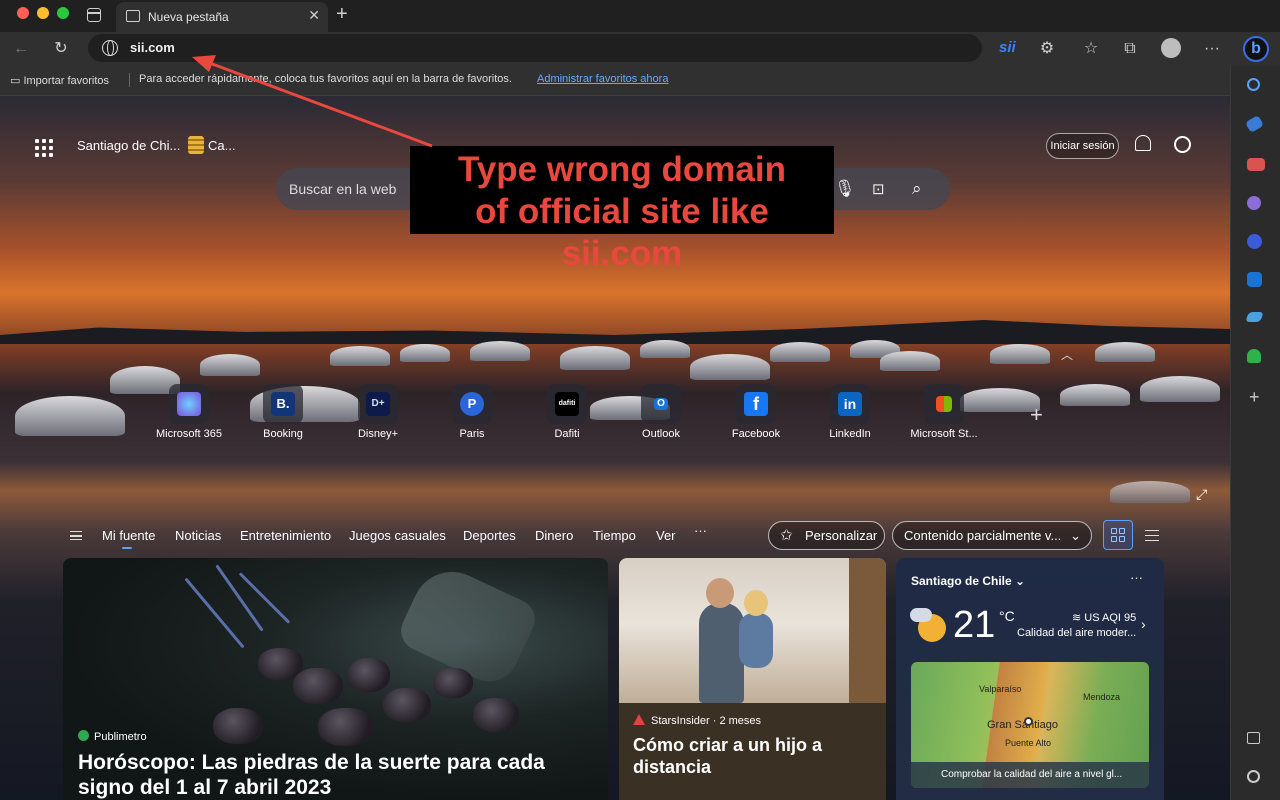  What do you see at coordinates (661, 412) in the screenshot?
I see `quick-link-outlook: O Outlook` at bounding box center [661, 412].